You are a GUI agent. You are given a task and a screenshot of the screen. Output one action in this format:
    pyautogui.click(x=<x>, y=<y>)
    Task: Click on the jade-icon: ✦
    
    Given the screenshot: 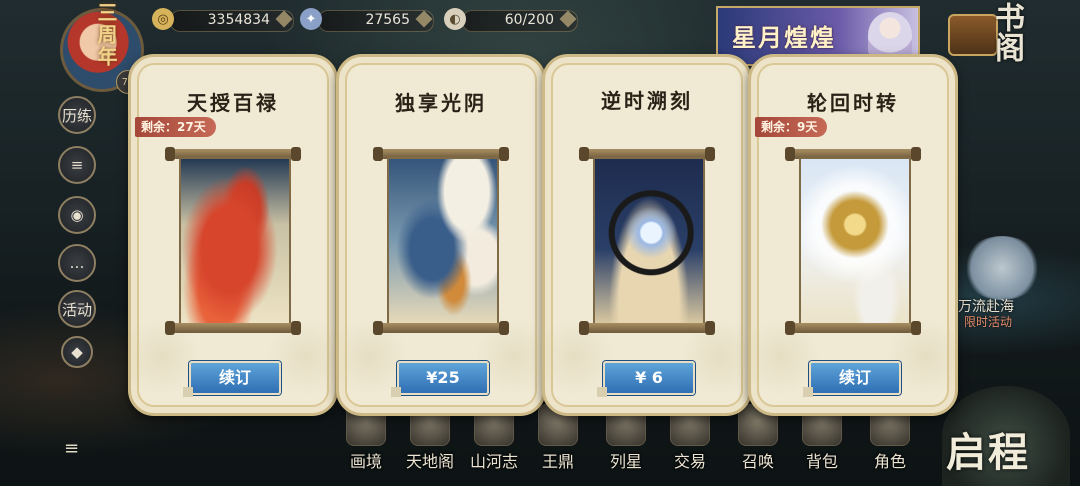 What is the action you would take?
    pyautogui.click(x=311, y=19)
    